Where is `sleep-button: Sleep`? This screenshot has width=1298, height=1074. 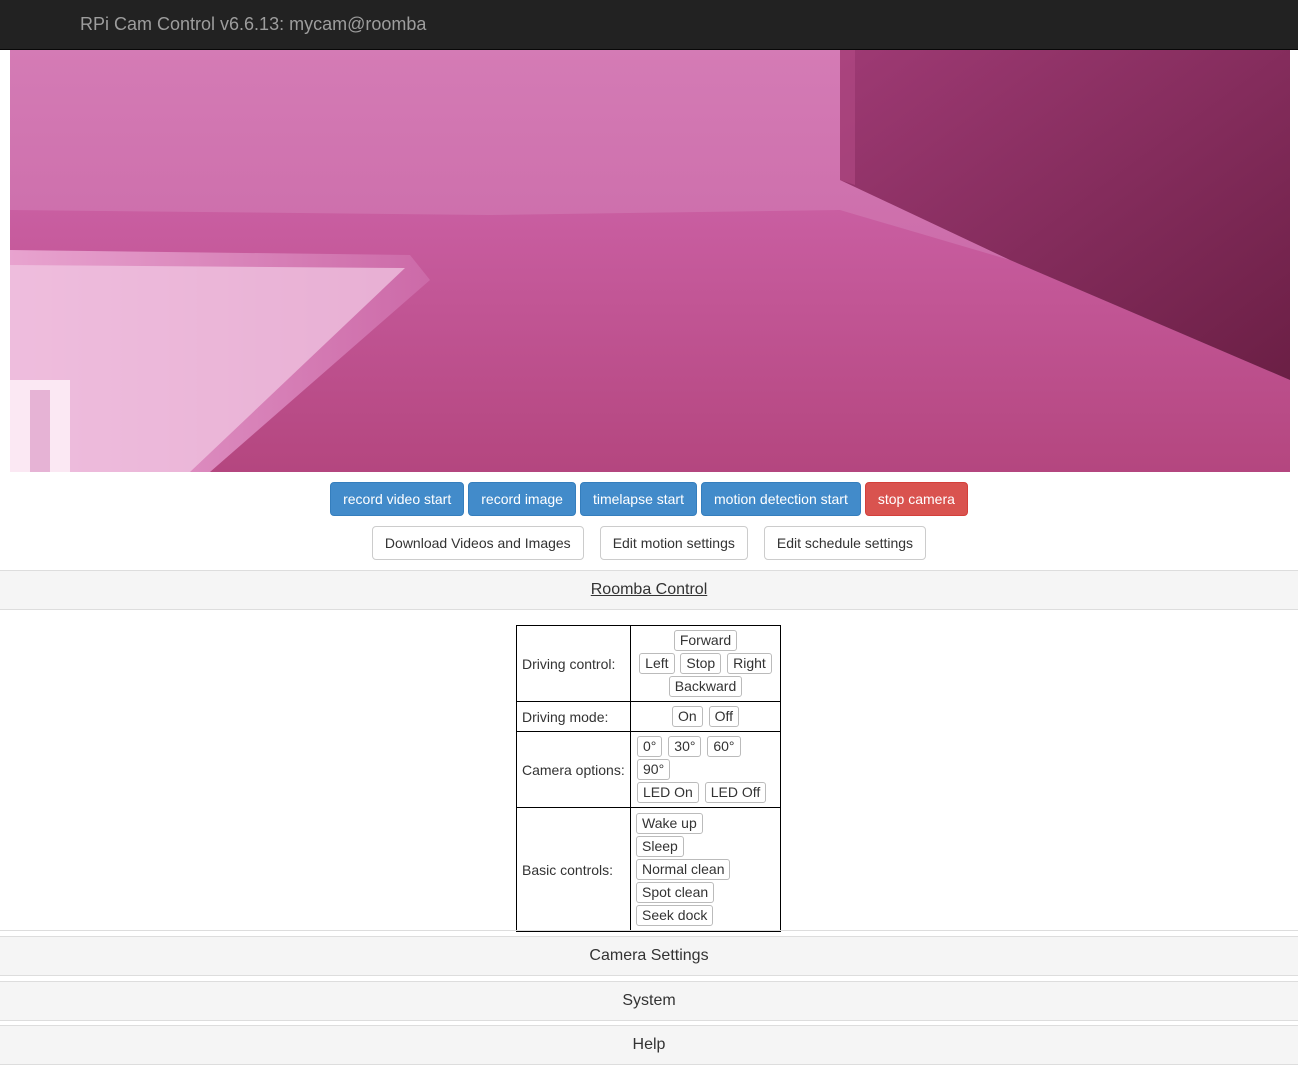
sleep-button: Sleep is located at coordinates (660, 846).